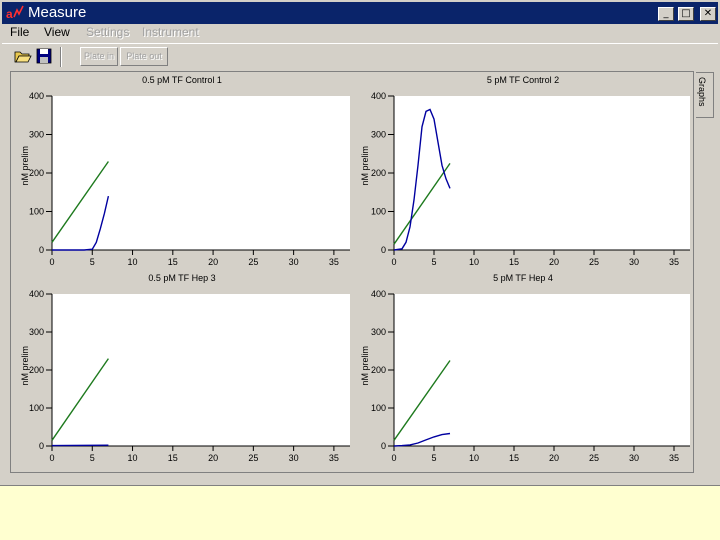 Image resolution: width=720 pixels, height=540 pixels. What do you see at coordinates (15, 13) in the screenshot?
I see `app-icon: a` at bounding box center [15, 13].